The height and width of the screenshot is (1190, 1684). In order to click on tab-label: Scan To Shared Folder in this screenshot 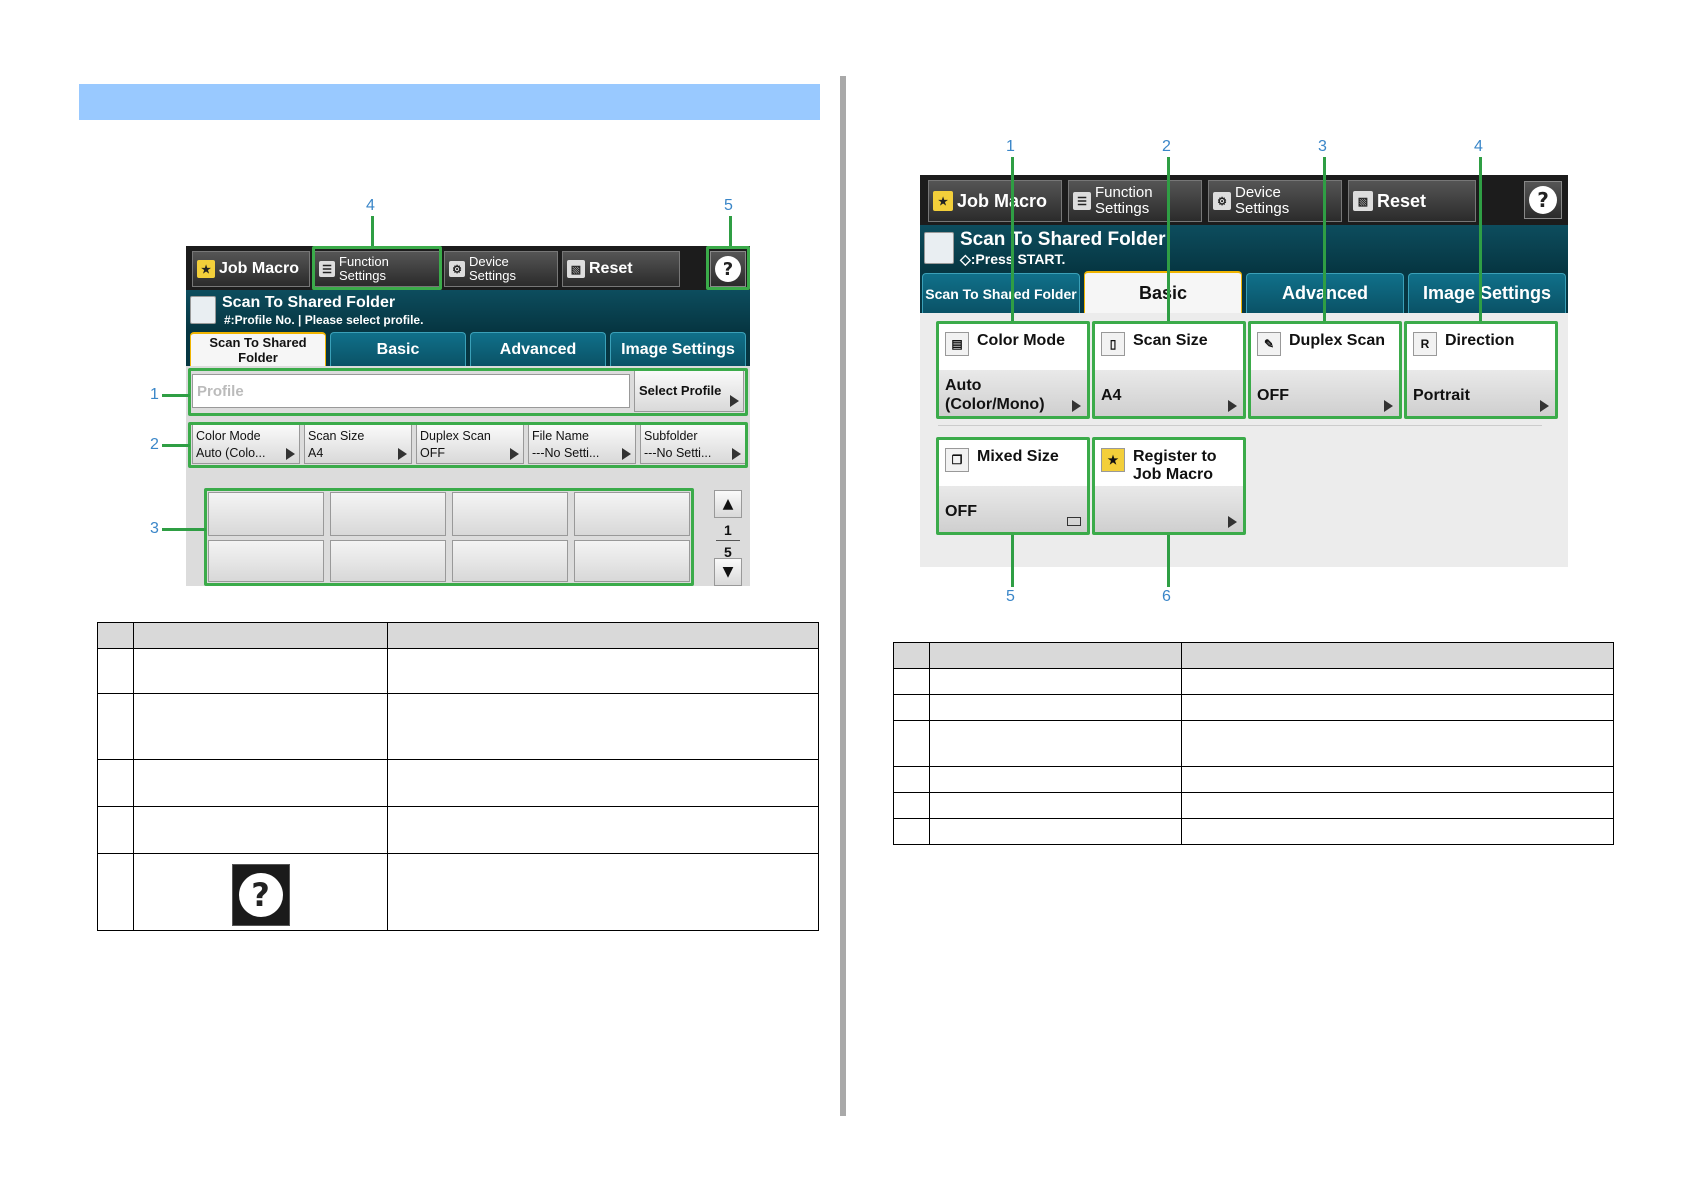, I will do `click(258, 350)`.